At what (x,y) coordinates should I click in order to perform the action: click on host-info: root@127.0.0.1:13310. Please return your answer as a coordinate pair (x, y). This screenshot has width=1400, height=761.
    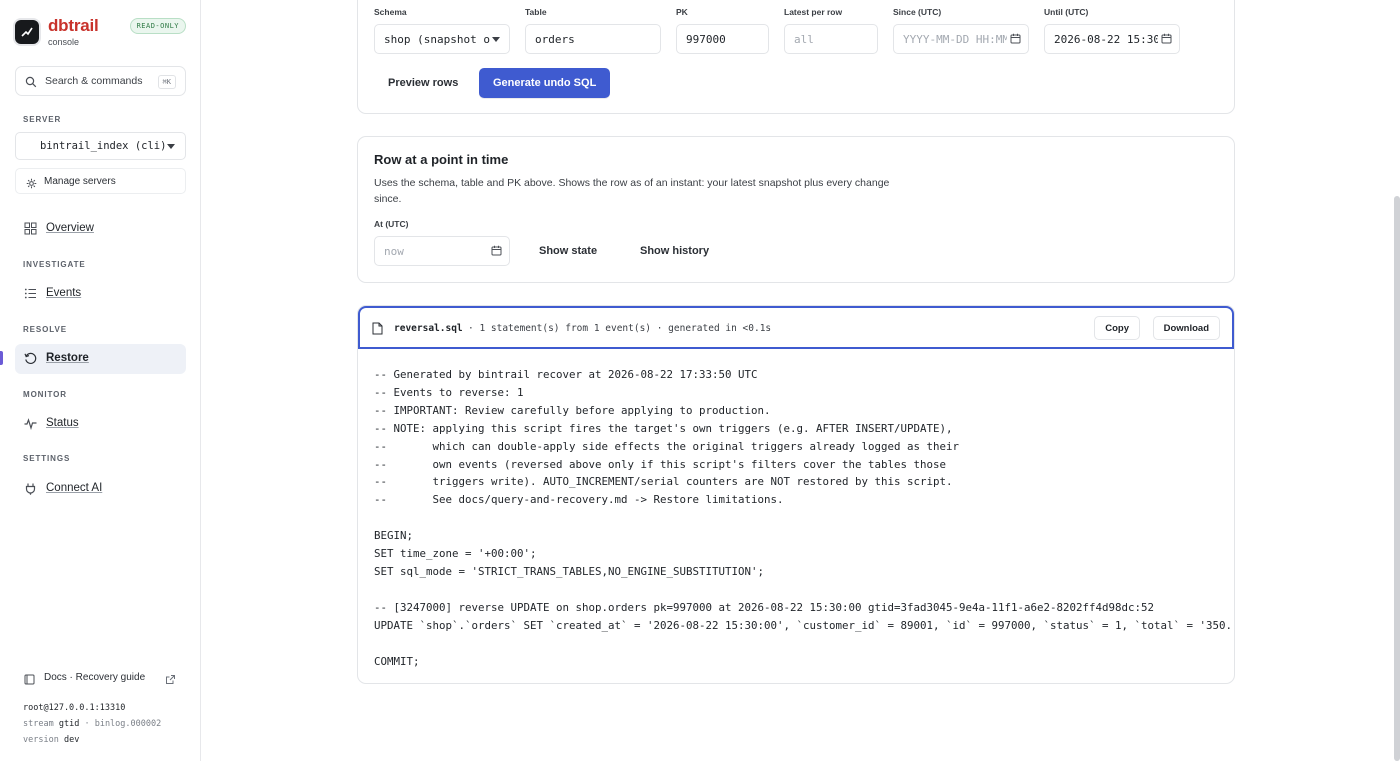
    Looking at the image, I should click on (74, 708).